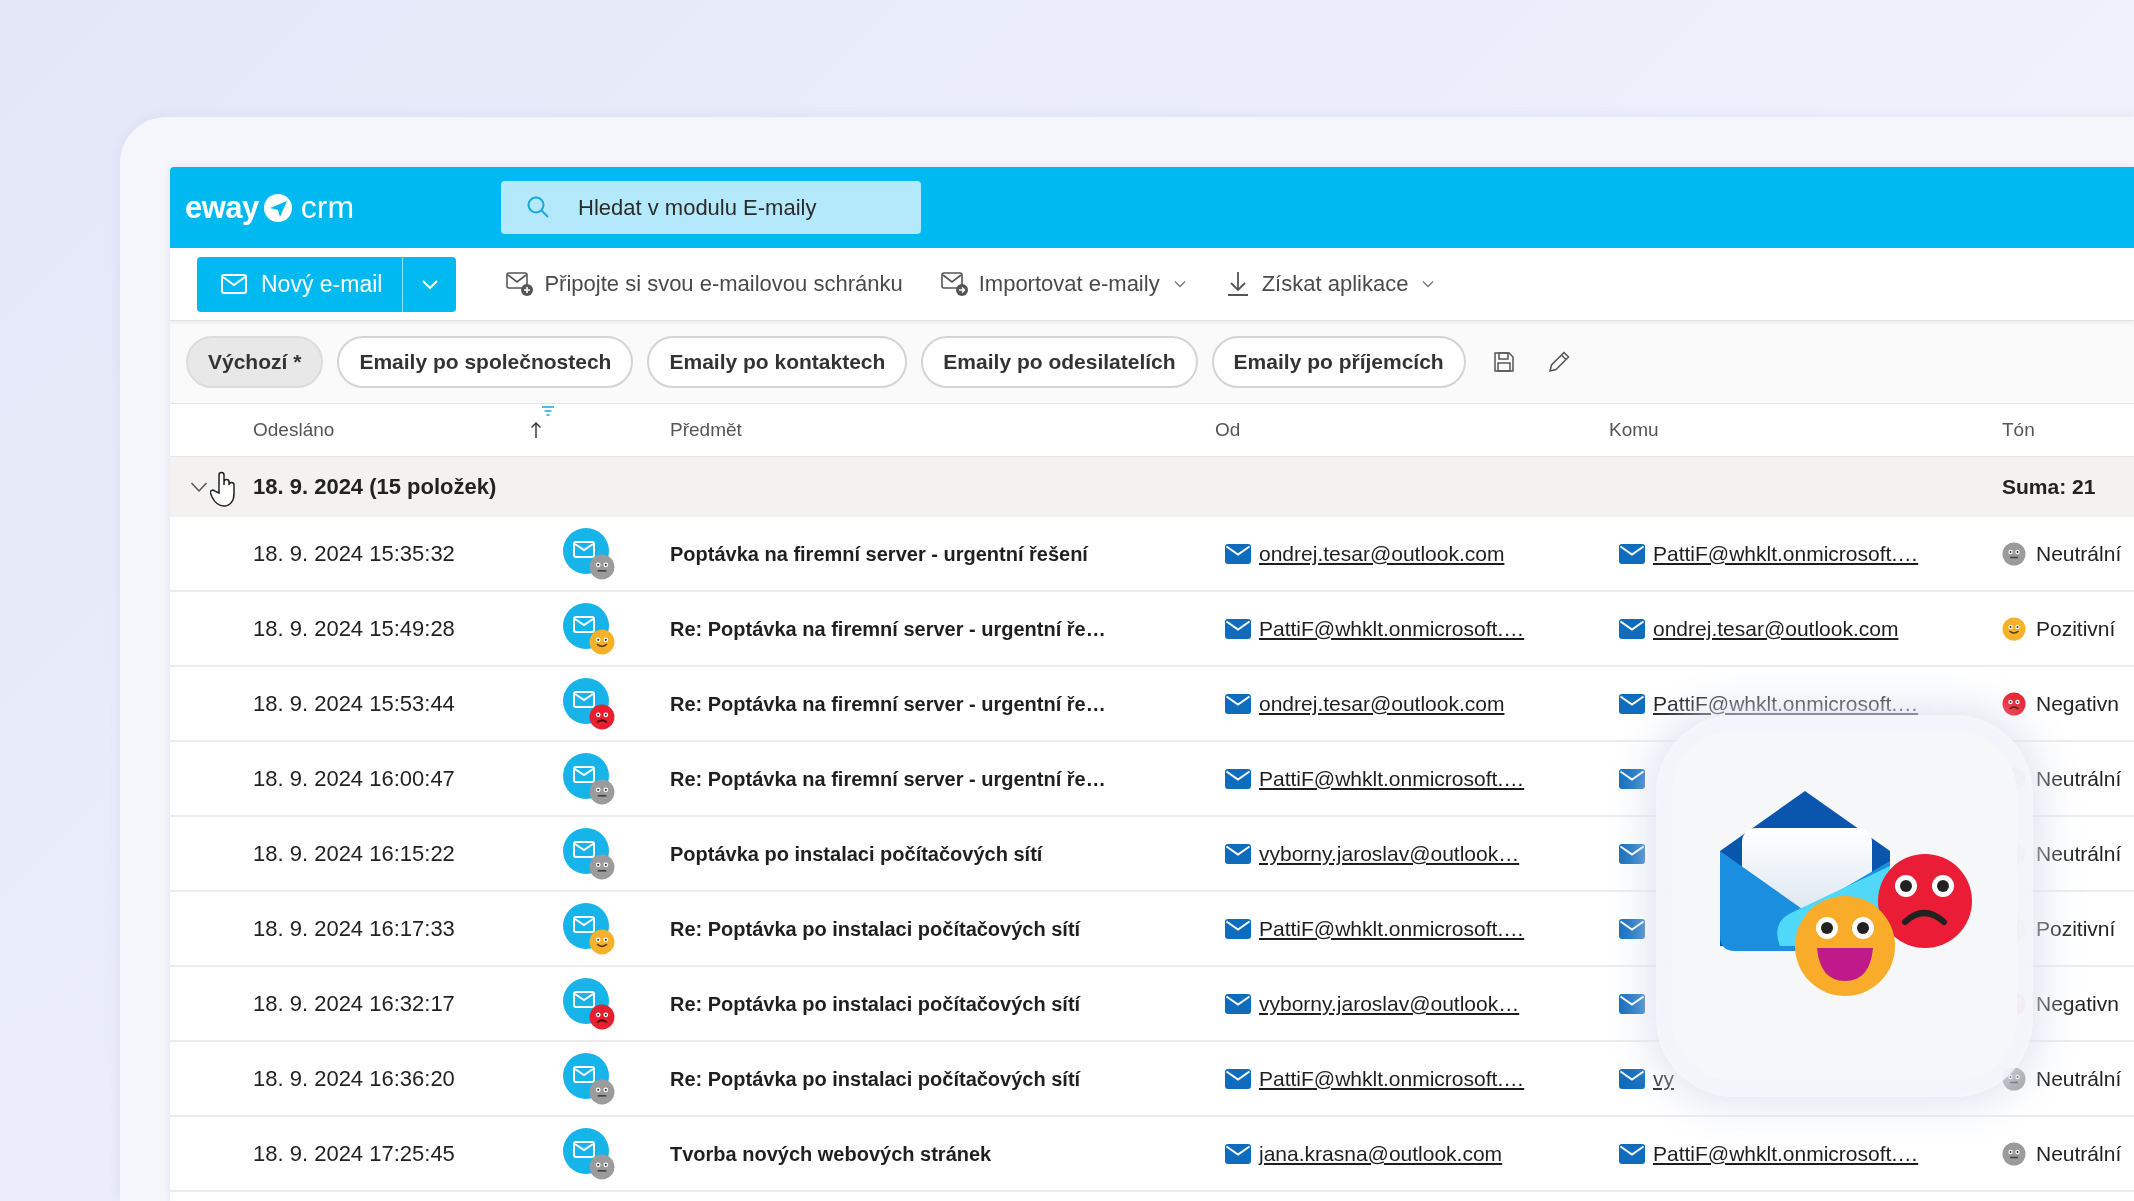  I want to click on group-sum: Suma: 21, so click(2049, 486).